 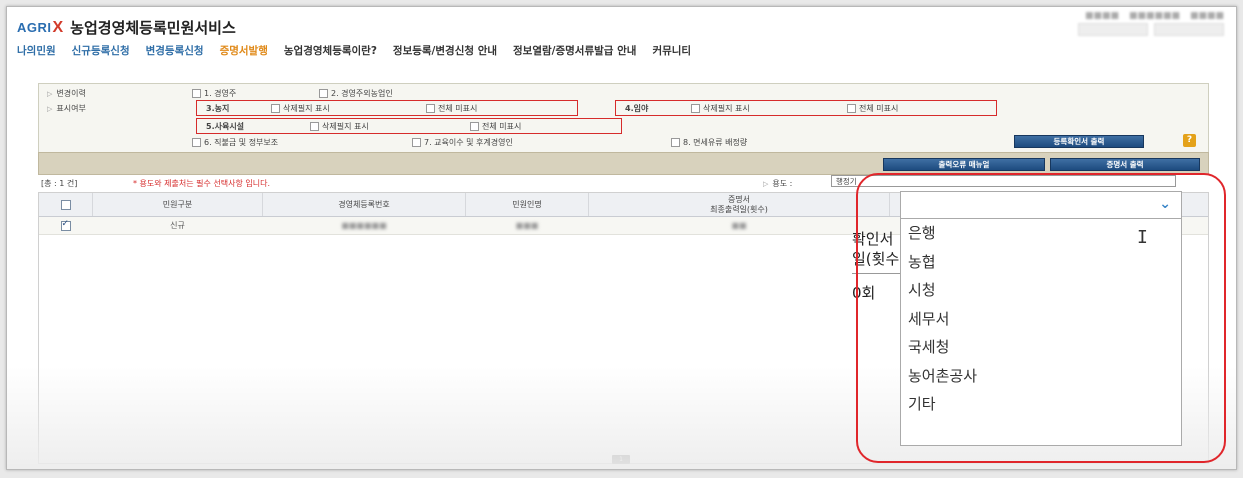 What do you see at coordinates (364, 225) in the screenshot?
I see `row-reg-no: ■■■■■■` at bounding box center [364, 225].